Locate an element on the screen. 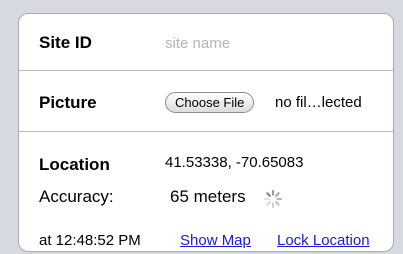 This screenshot has height=254, width=403. coordinates-value: 41.53338, -70.65083 is located at coordinates (234, 162).